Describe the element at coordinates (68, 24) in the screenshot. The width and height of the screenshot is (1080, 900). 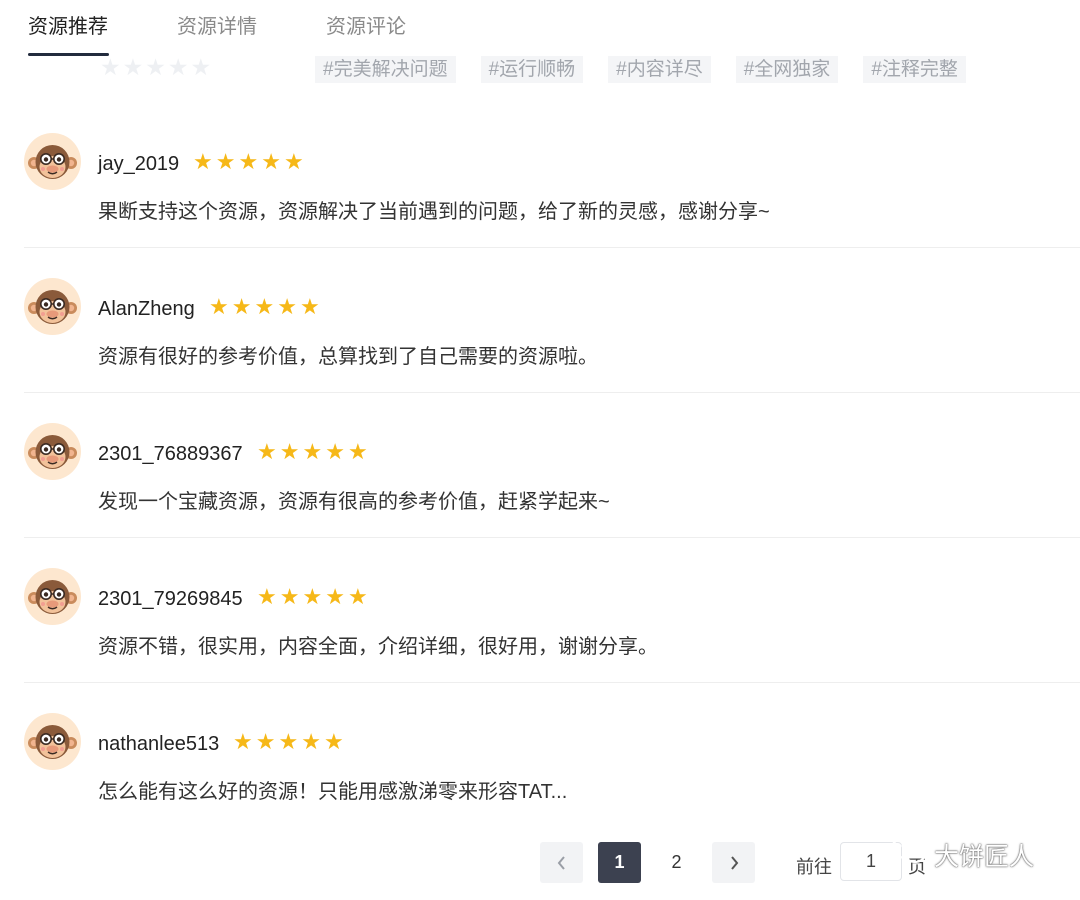
I see `tab-recommend: 资源推荐` at that location.